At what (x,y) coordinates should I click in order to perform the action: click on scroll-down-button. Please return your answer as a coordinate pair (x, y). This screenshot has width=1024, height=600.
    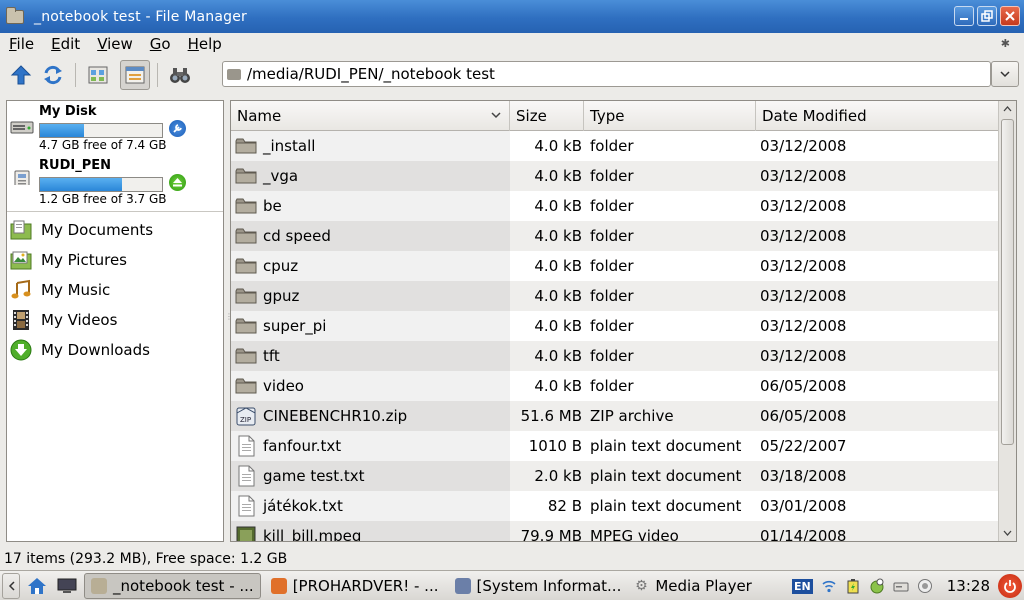
    Looking at the image, I should click on (1007, 533).